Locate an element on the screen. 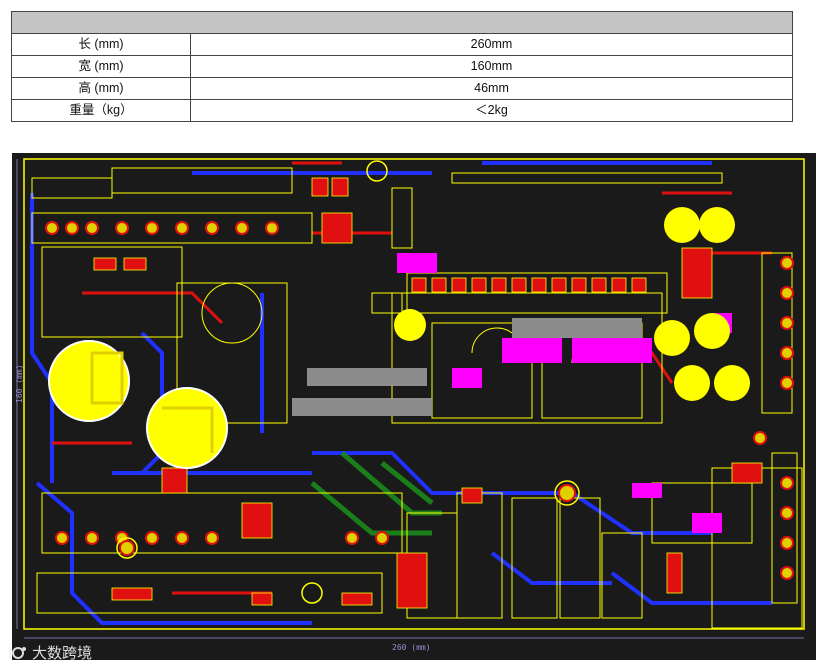 The width and height of the screenshot is (826, 667). spec-value-height: 46mm is located at coordinates (491, 88).